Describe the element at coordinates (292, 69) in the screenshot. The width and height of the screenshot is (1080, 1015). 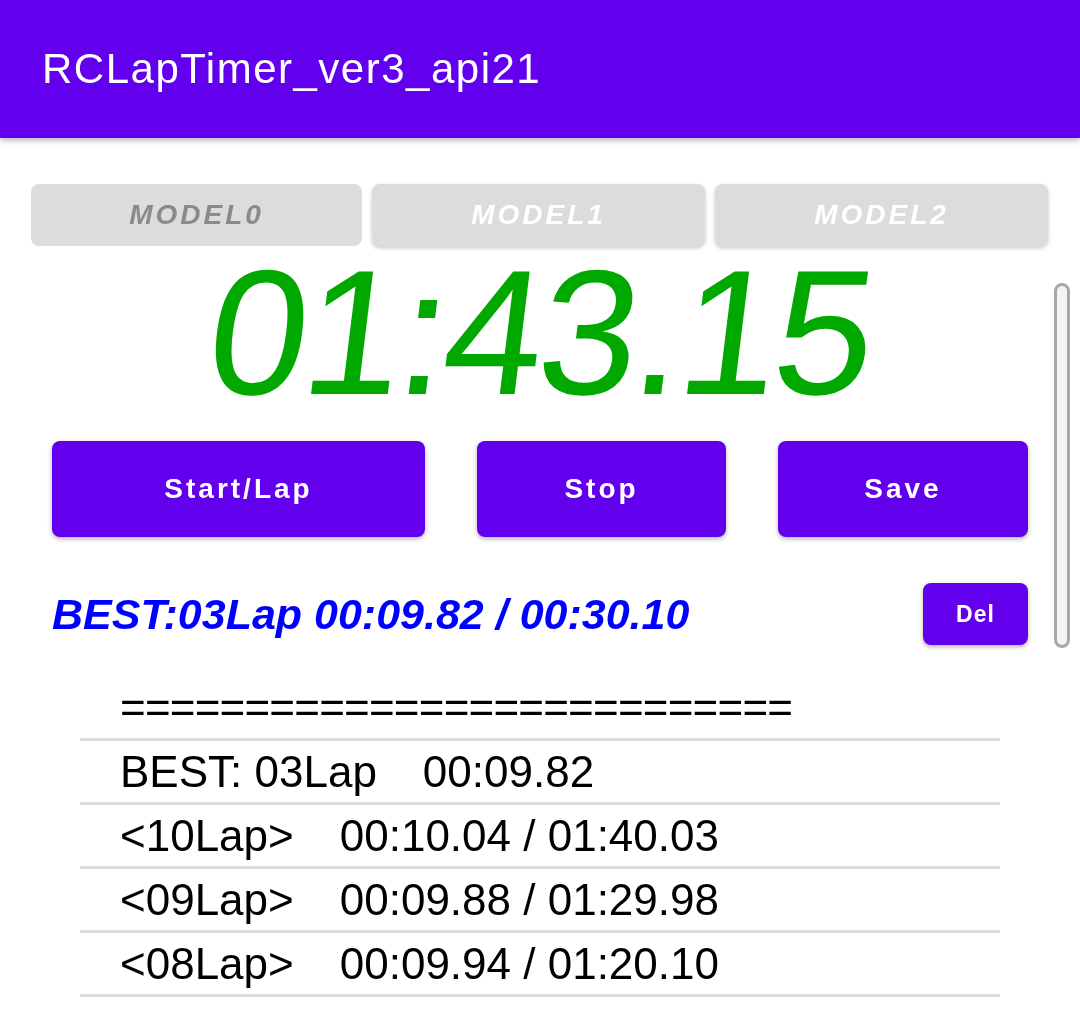
I see `app-title: RCLapTimer_ver3_api21` at that location.